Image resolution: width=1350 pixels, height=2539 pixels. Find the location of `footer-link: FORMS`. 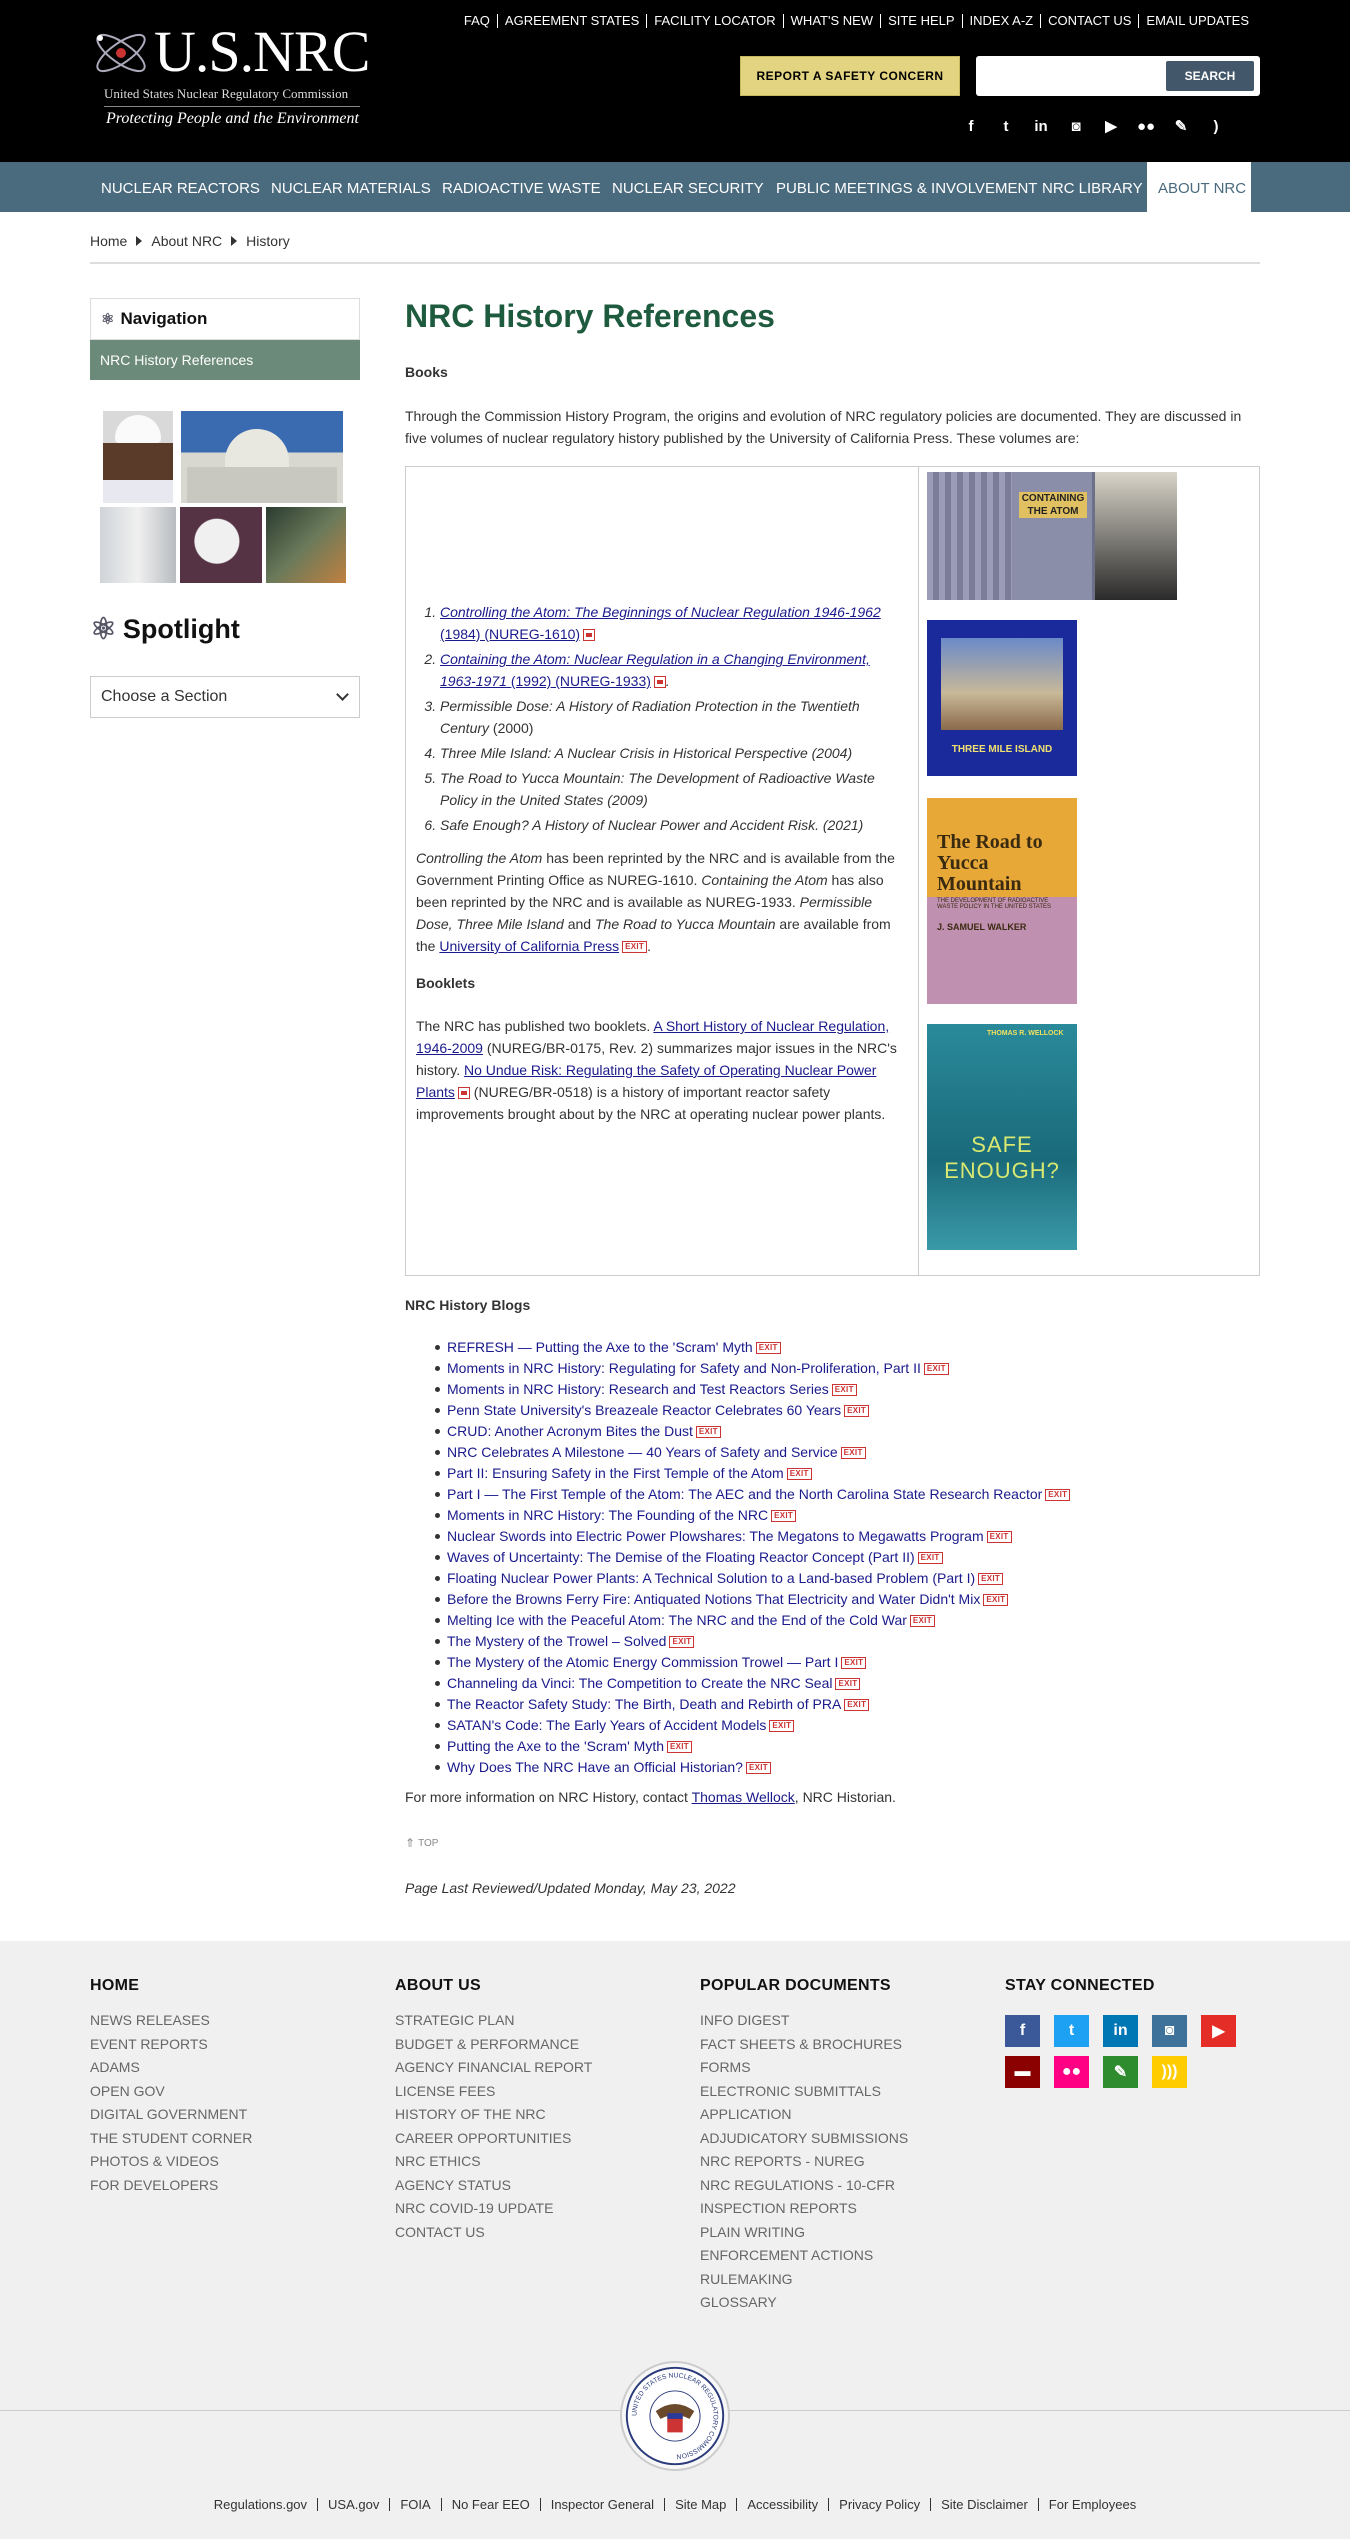

footer-link: FORMS is located at coordinates (804, 2068).